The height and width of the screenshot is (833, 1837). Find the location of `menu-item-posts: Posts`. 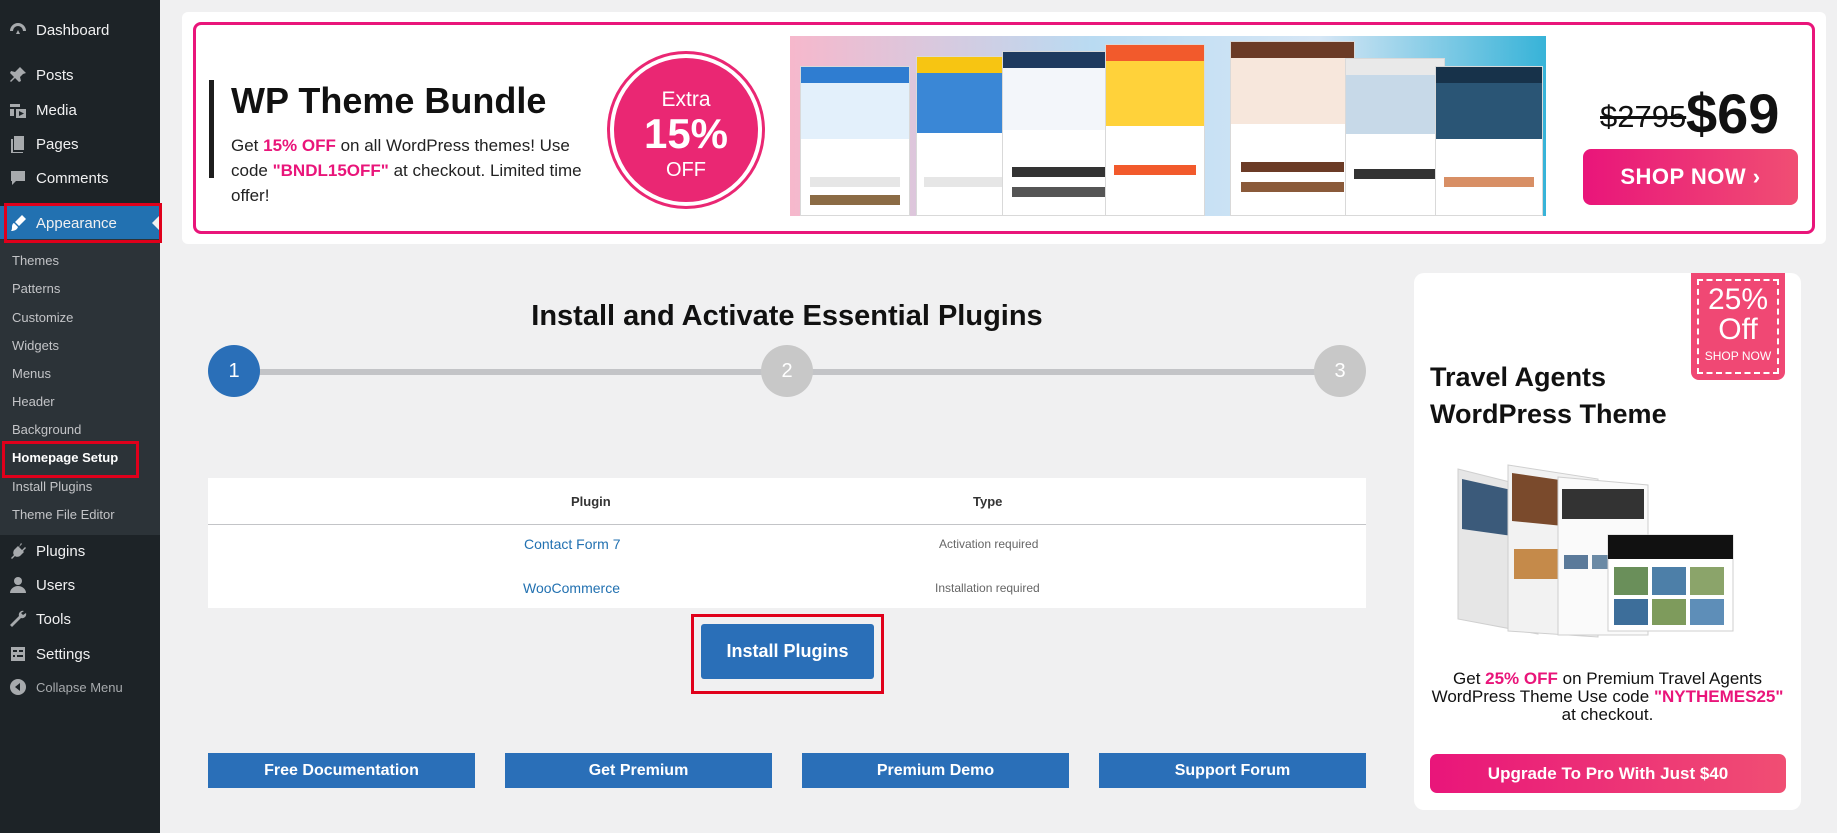

menu-item-posts: Posts is located at coordinates (80, 75).